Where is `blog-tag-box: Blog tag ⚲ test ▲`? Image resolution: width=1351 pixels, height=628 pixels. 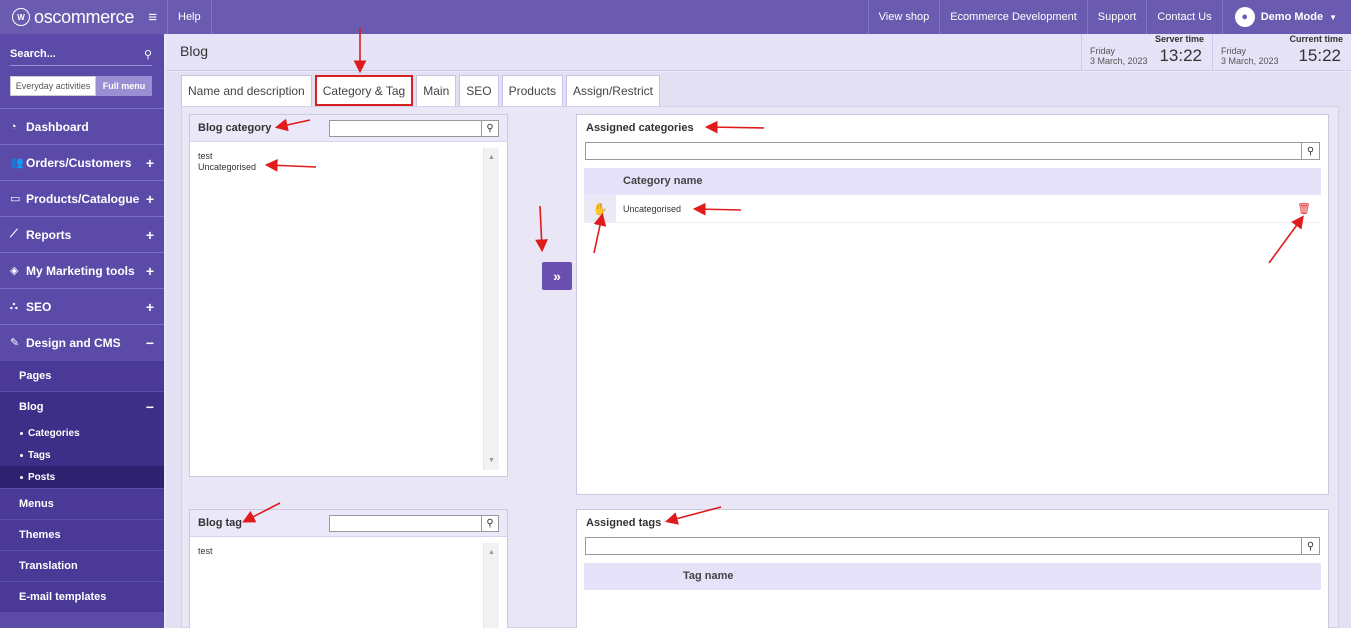
blog-tag-box: Blog tag ⚲ test ▲ is located at coordinates (348, 568).